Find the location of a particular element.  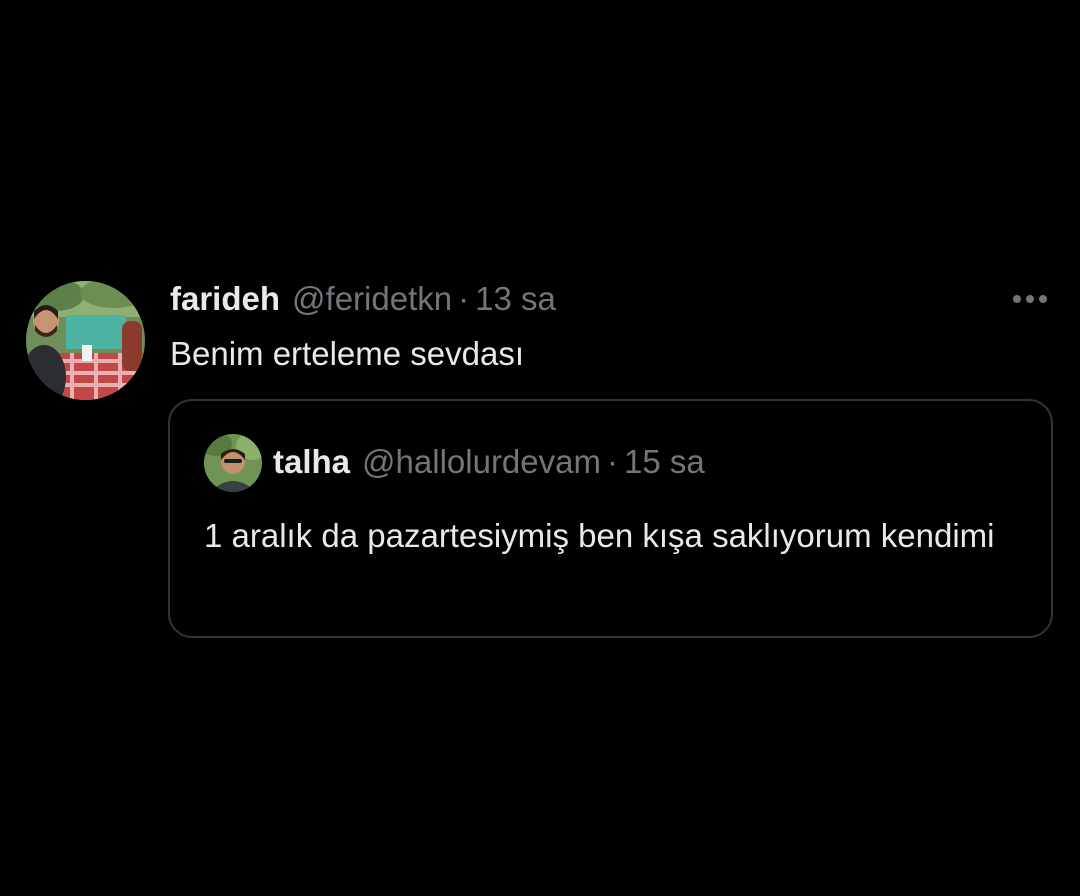

author-avatar is located at coordinates (85, 340).